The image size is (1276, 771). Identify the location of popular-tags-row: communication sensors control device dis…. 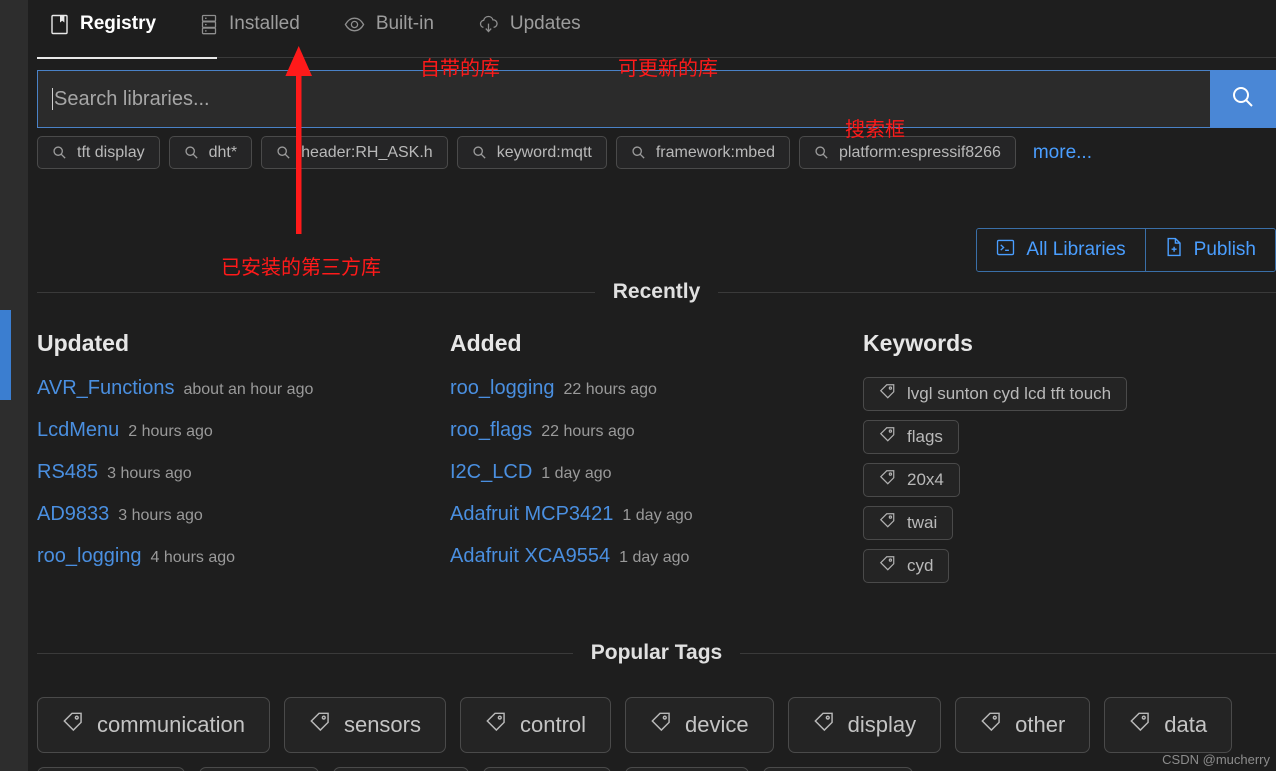
(656, 734).